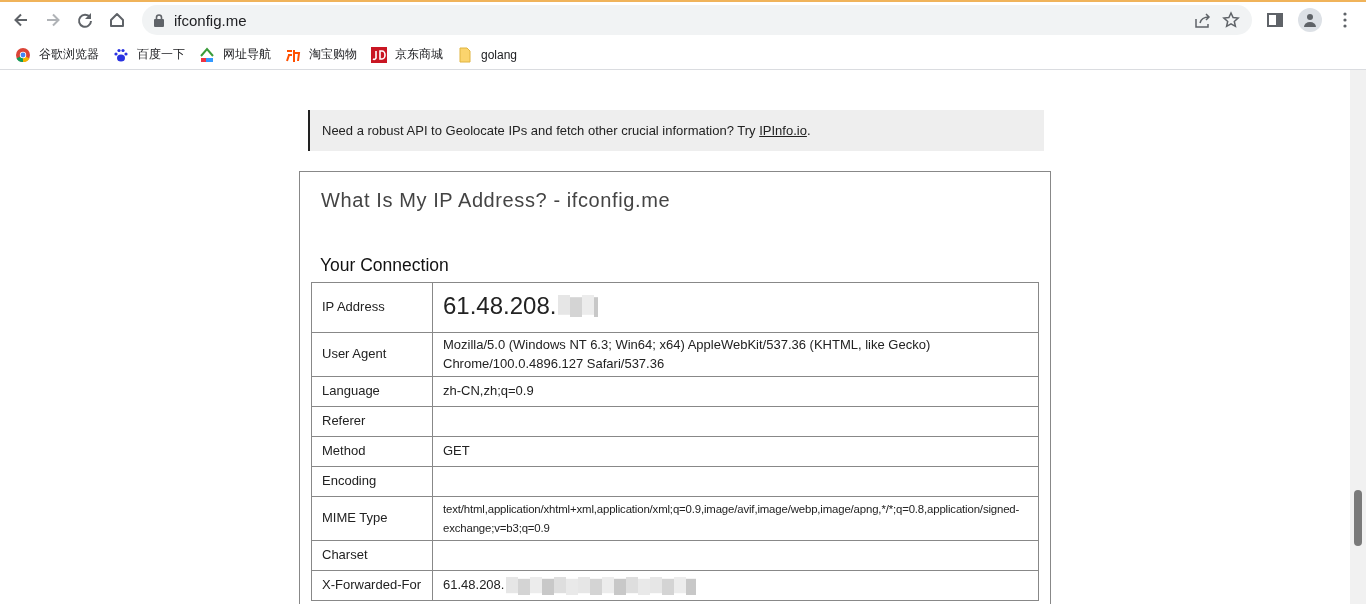  I want to click on field-label: Referer, so click(372, 421).